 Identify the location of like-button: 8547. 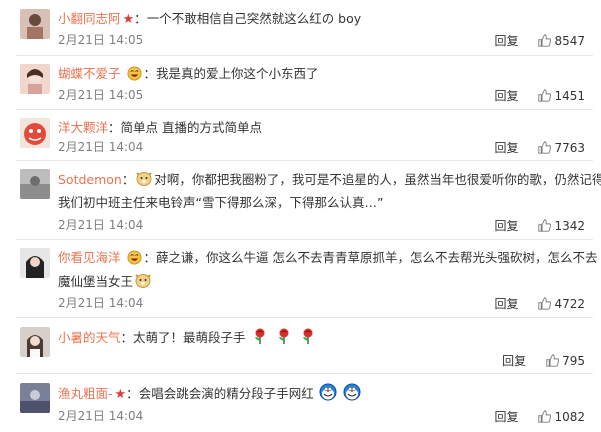
(561, 41).